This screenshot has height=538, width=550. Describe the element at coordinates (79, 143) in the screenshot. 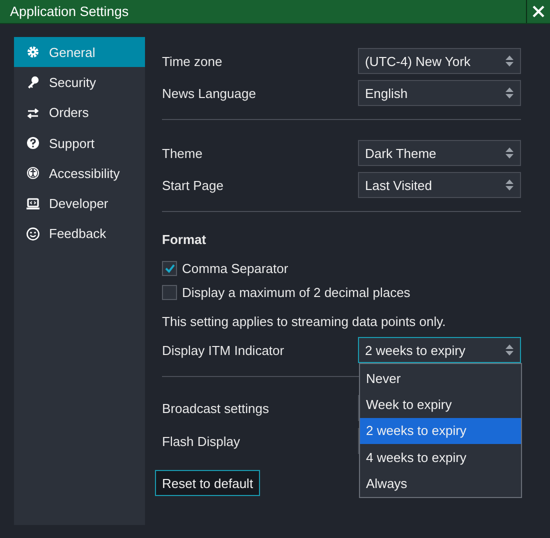

I see `sidebar-item: Support` at that location.